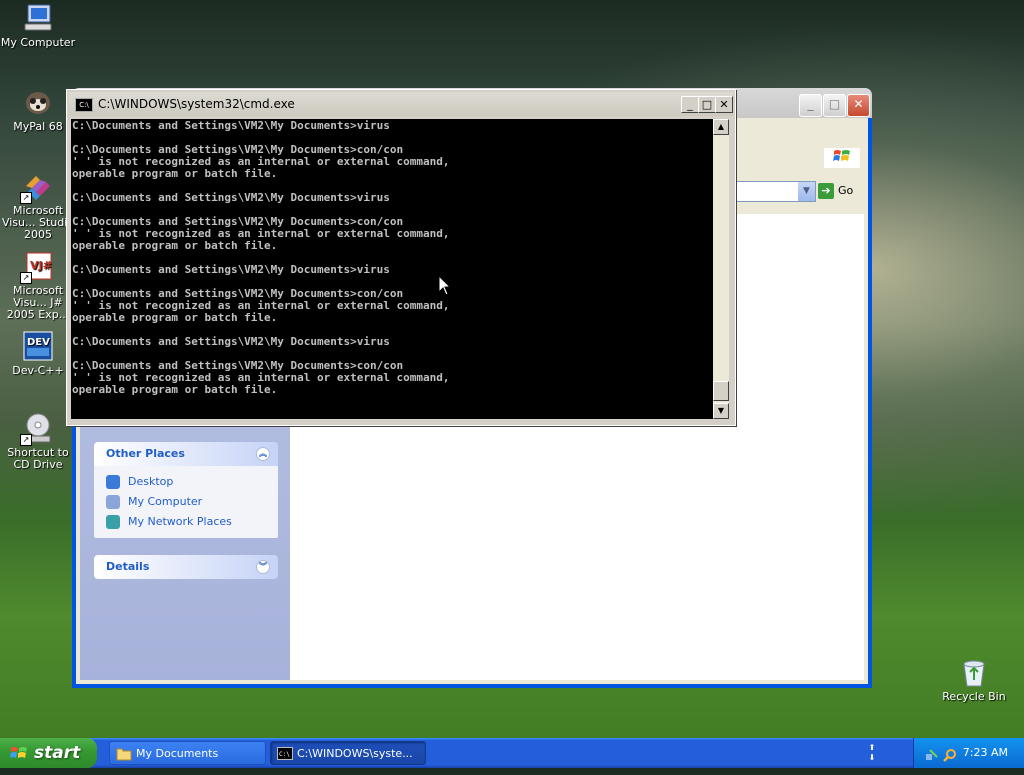 The height and width of the screenshot is (775, 1024). Describe the element at coordinates (37, 187) in the screenshot. I see `visual-studio-icon: ↗` at that location.